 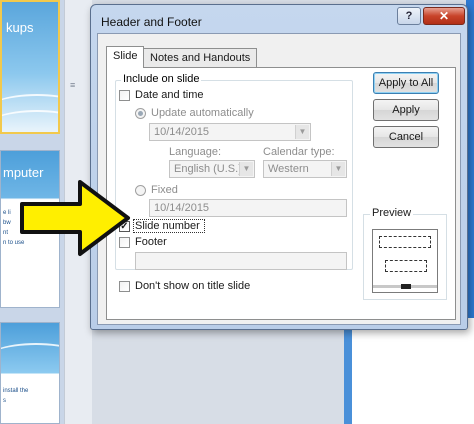 What do you see at coordinates (279, 19) in the screenshot?
I see `dialog-titlebar: Header and Footer ? ✕` at bounding box center [279, 19].